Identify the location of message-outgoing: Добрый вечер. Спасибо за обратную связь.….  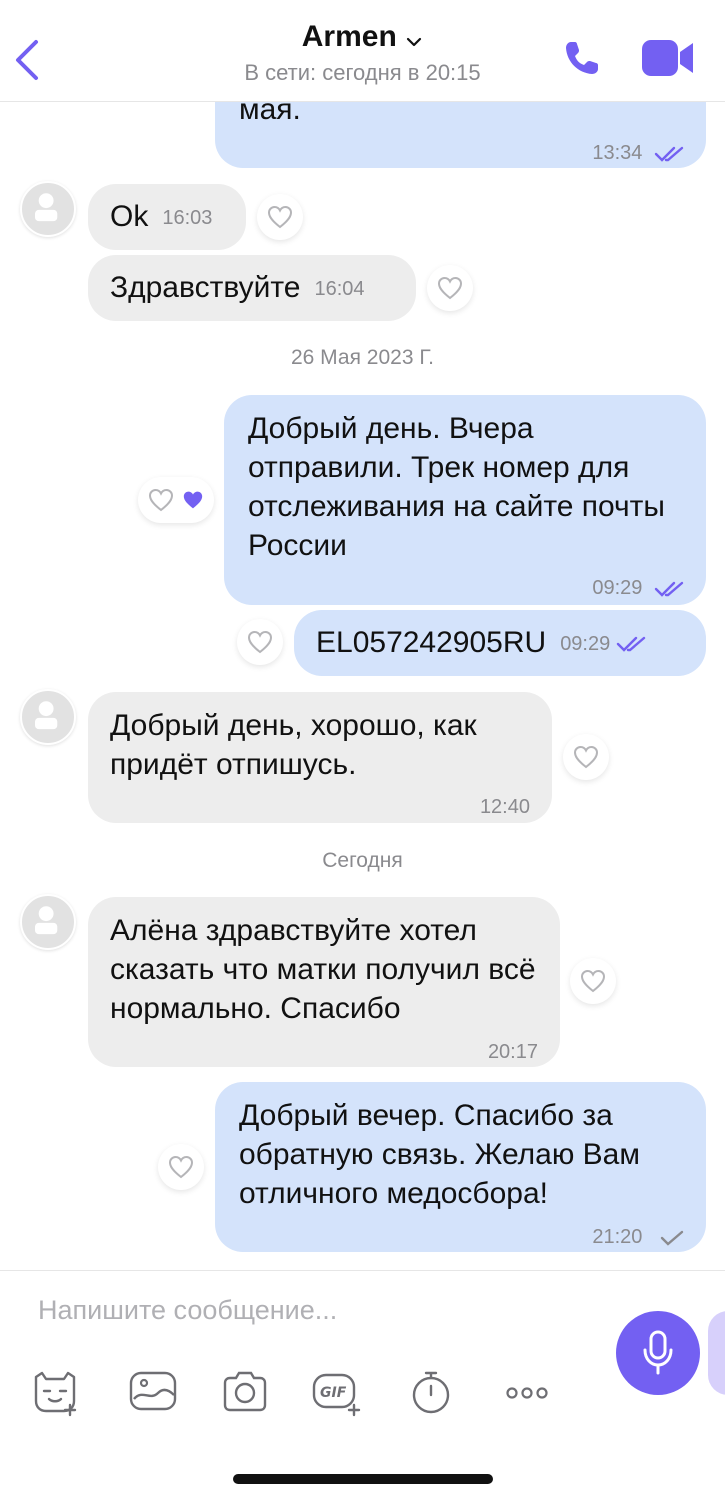
(460, 1167).